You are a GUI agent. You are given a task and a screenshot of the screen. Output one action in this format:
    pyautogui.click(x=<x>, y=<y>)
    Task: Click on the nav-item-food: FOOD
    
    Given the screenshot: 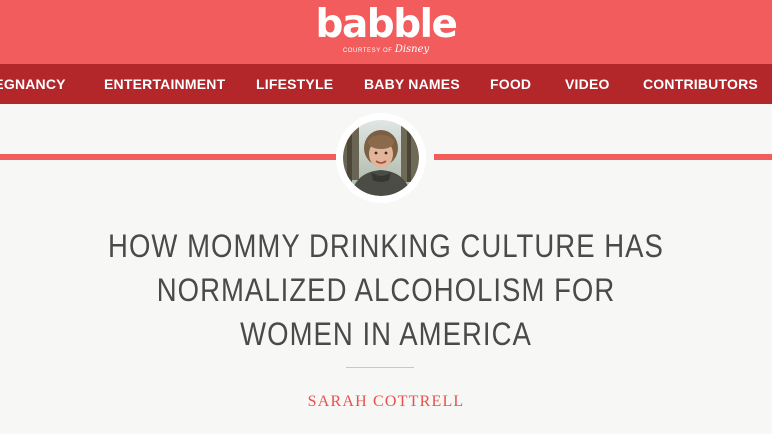 What is the action you would take?
    pyautogui.click(x=510, y=84)
    